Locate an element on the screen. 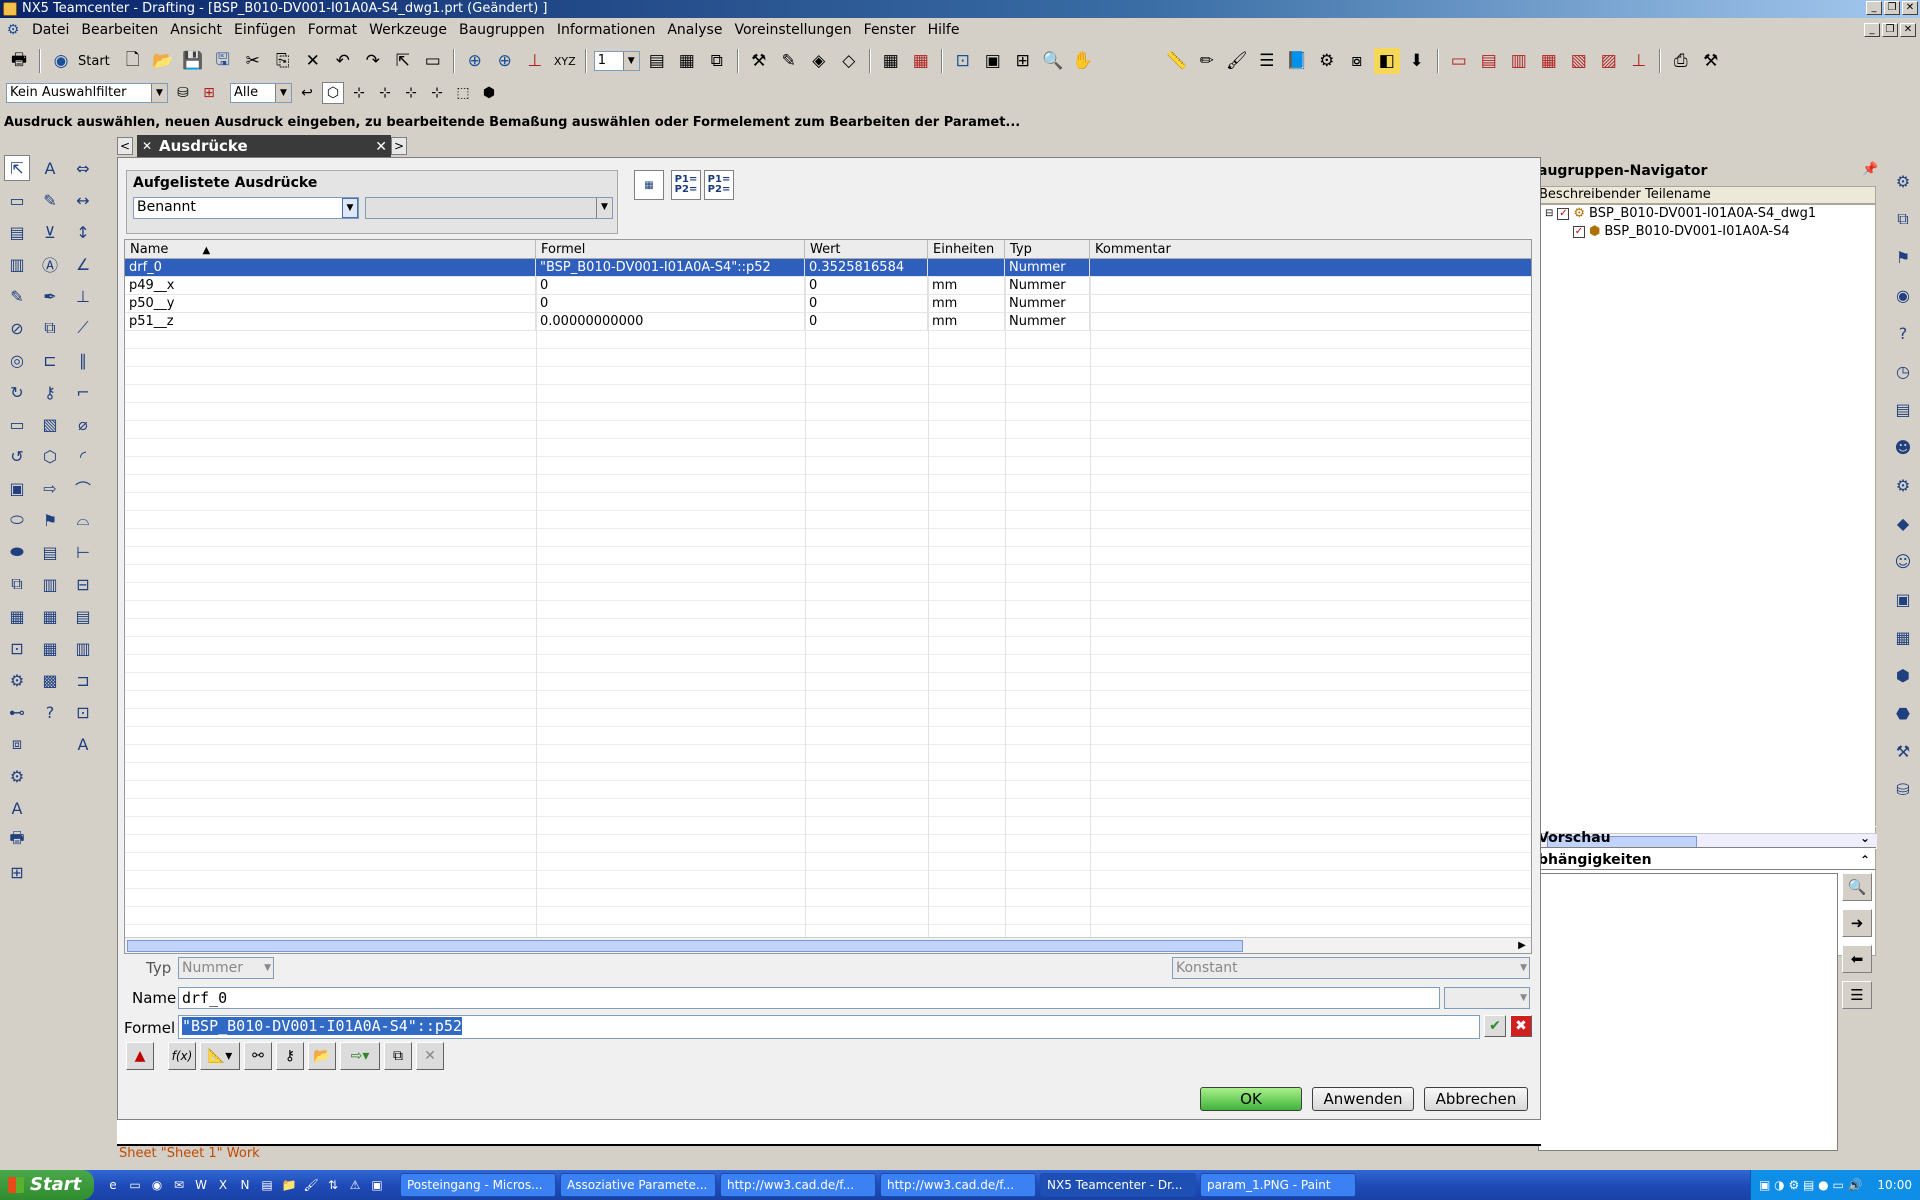  snap-mode-icon: ⬡ is located at coordinates (333, 93).